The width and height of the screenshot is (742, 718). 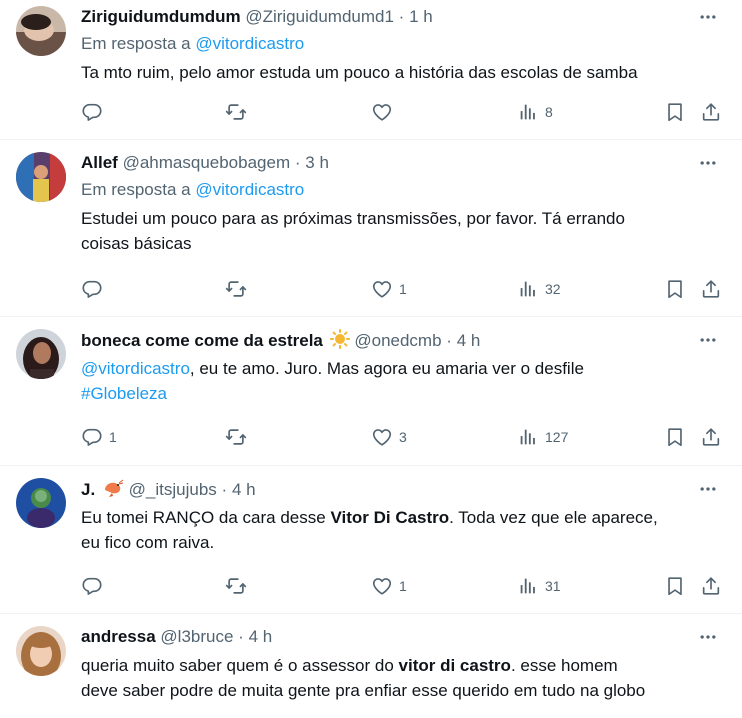 I want to click on view-count: 127, so click(x=557, y=437).